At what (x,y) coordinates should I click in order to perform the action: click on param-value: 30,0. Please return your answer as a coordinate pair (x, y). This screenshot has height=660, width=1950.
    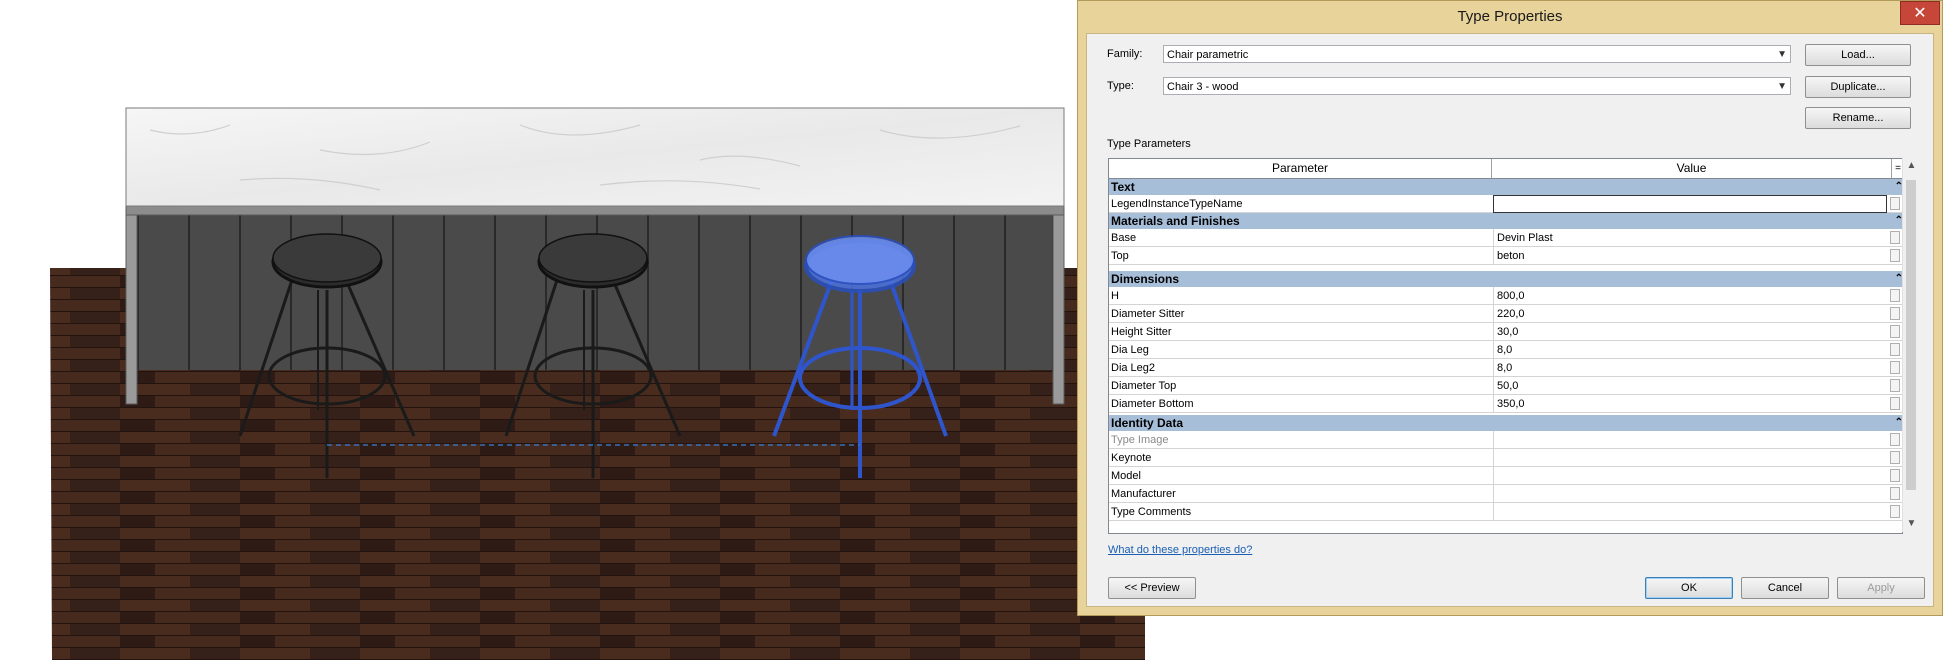
    Looking at the image, I should click on (1690, 332).